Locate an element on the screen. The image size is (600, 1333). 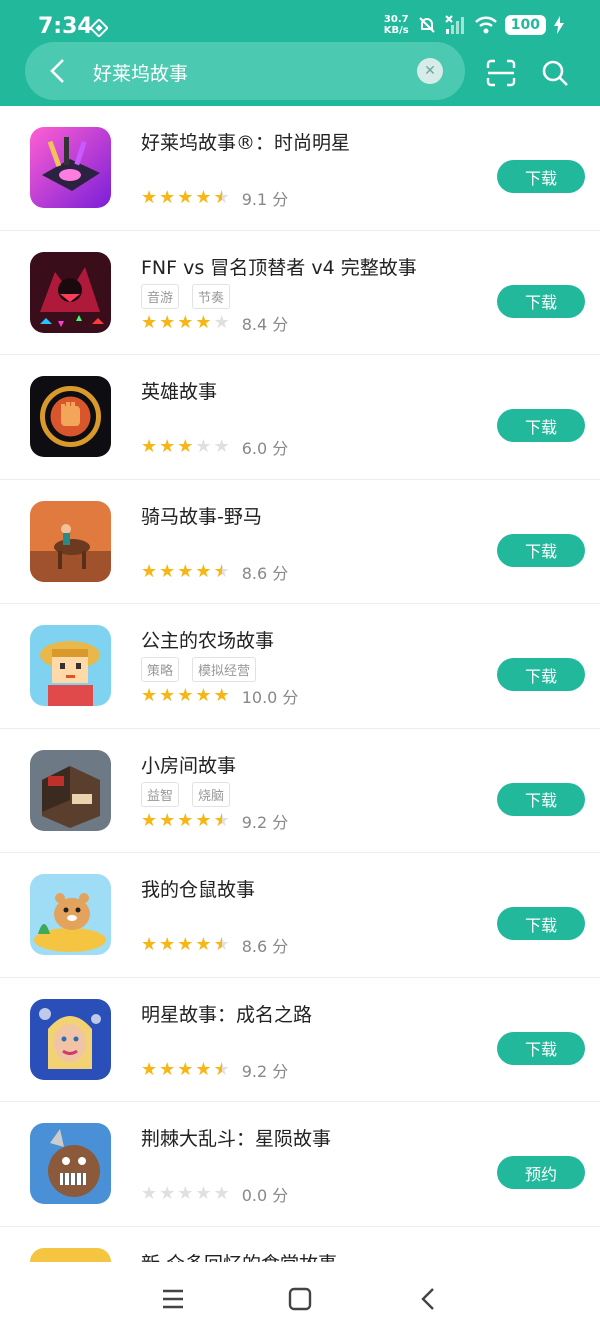
home-icon is located at coordinates (300, 1299).